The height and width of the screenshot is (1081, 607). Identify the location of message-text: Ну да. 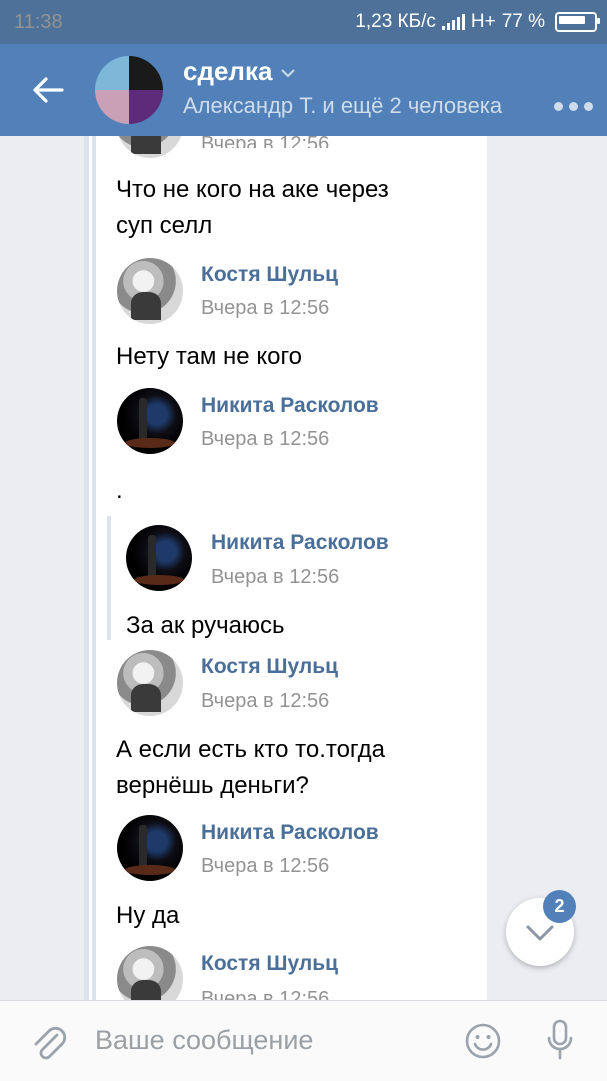
(148, 915).